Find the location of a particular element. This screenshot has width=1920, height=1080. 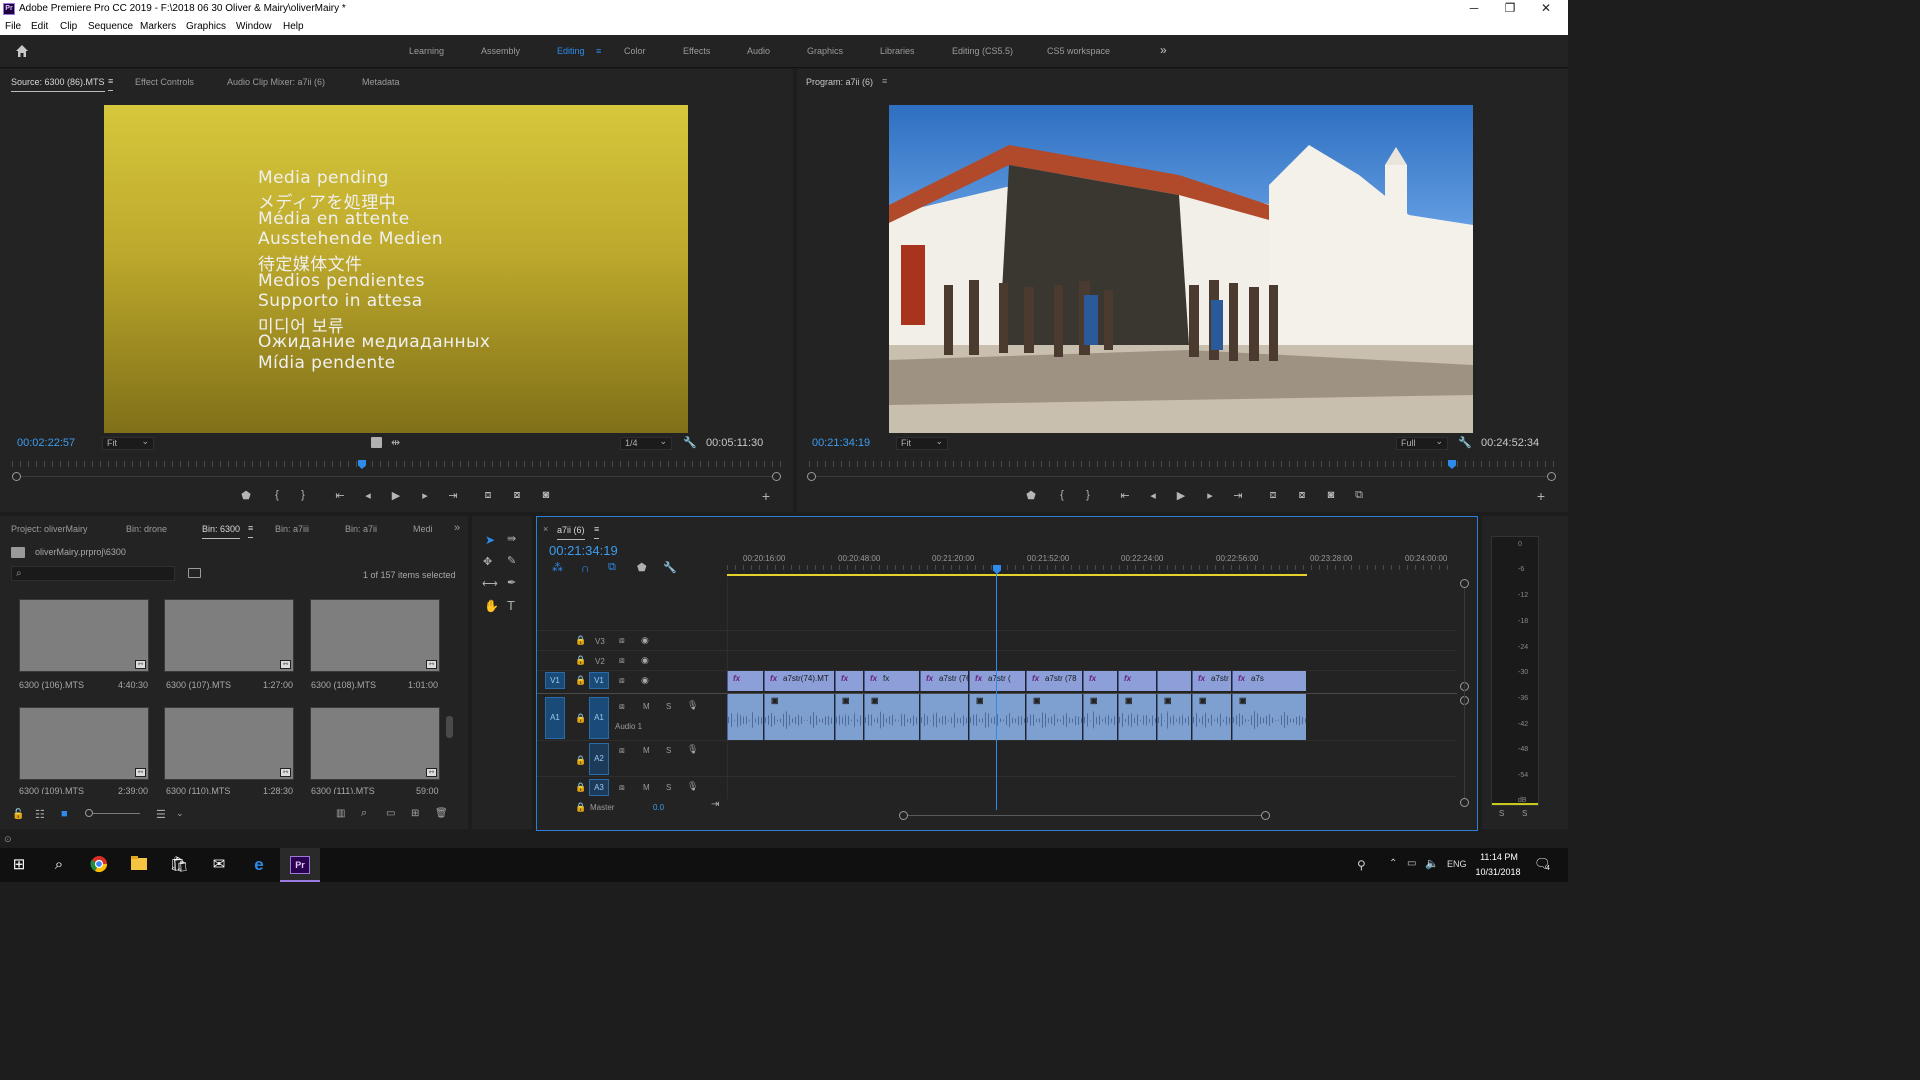

linked-selection-icon: ⧉ is located at coordinates (612, 567).